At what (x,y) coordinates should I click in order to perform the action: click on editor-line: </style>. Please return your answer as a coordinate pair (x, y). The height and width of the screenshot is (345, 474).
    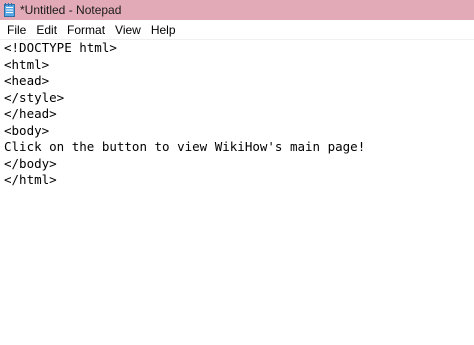
    Looking at the image, I should click on (34, 97).